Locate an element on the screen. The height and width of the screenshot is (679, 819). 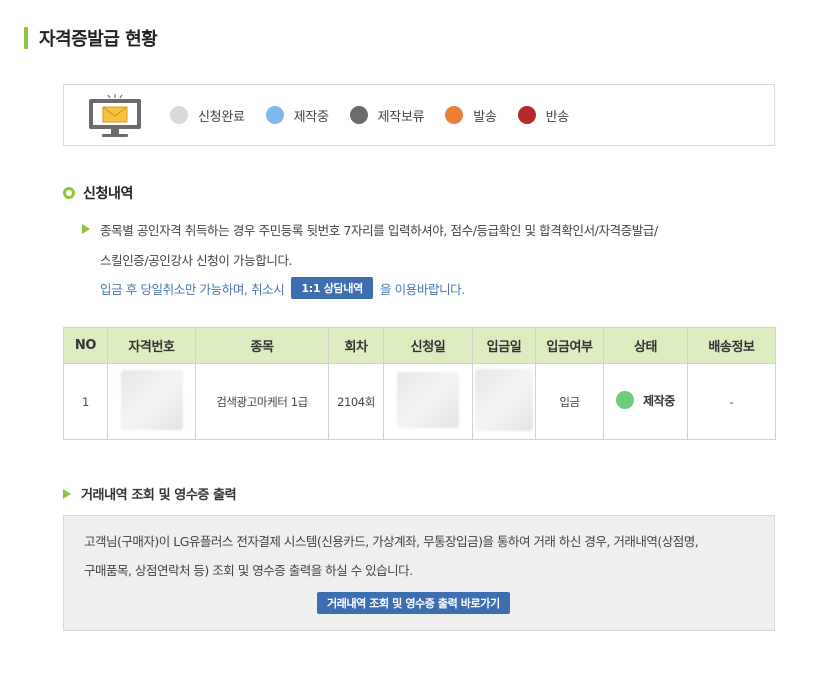
header-deposit-status: 입금여부 is located at coordinates (569, 345).